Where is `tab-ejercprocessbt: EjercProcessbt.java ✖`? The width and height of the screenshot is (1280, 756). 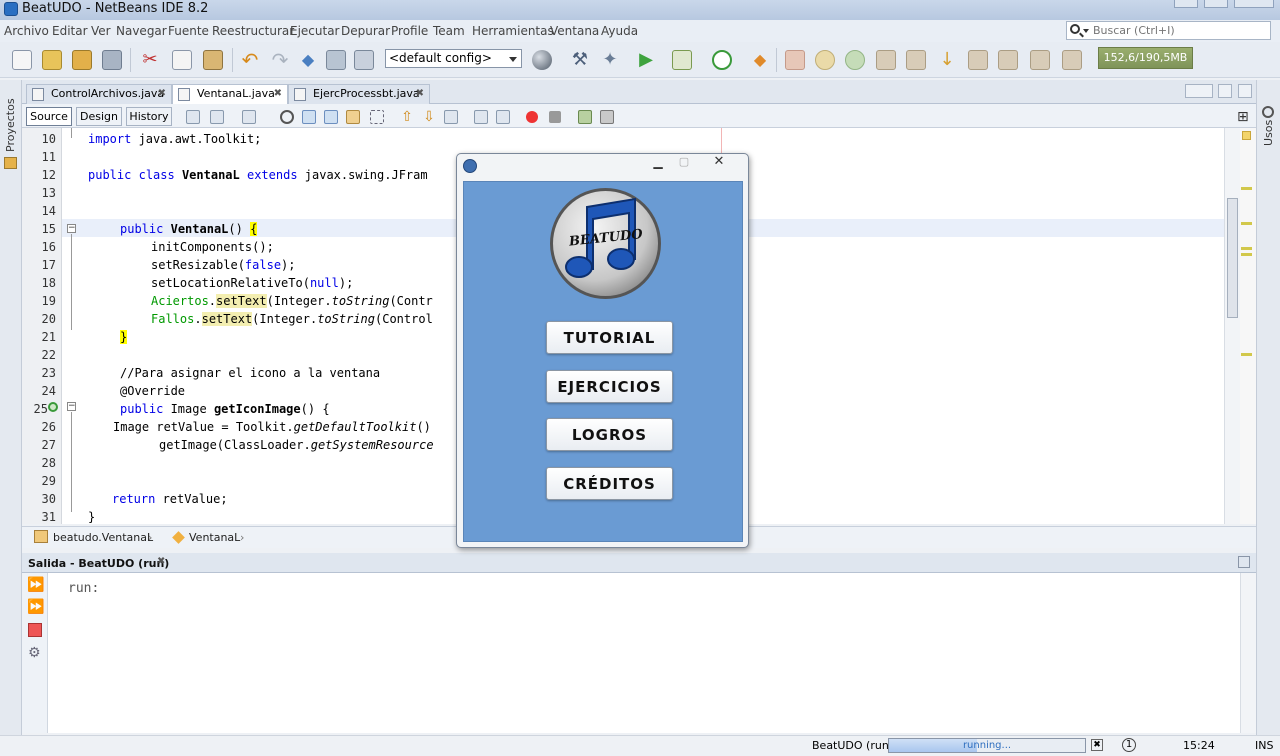
tab-ejercprocessbt: EjercProcessbt.java ✖ is located at coordinates (359, 94).